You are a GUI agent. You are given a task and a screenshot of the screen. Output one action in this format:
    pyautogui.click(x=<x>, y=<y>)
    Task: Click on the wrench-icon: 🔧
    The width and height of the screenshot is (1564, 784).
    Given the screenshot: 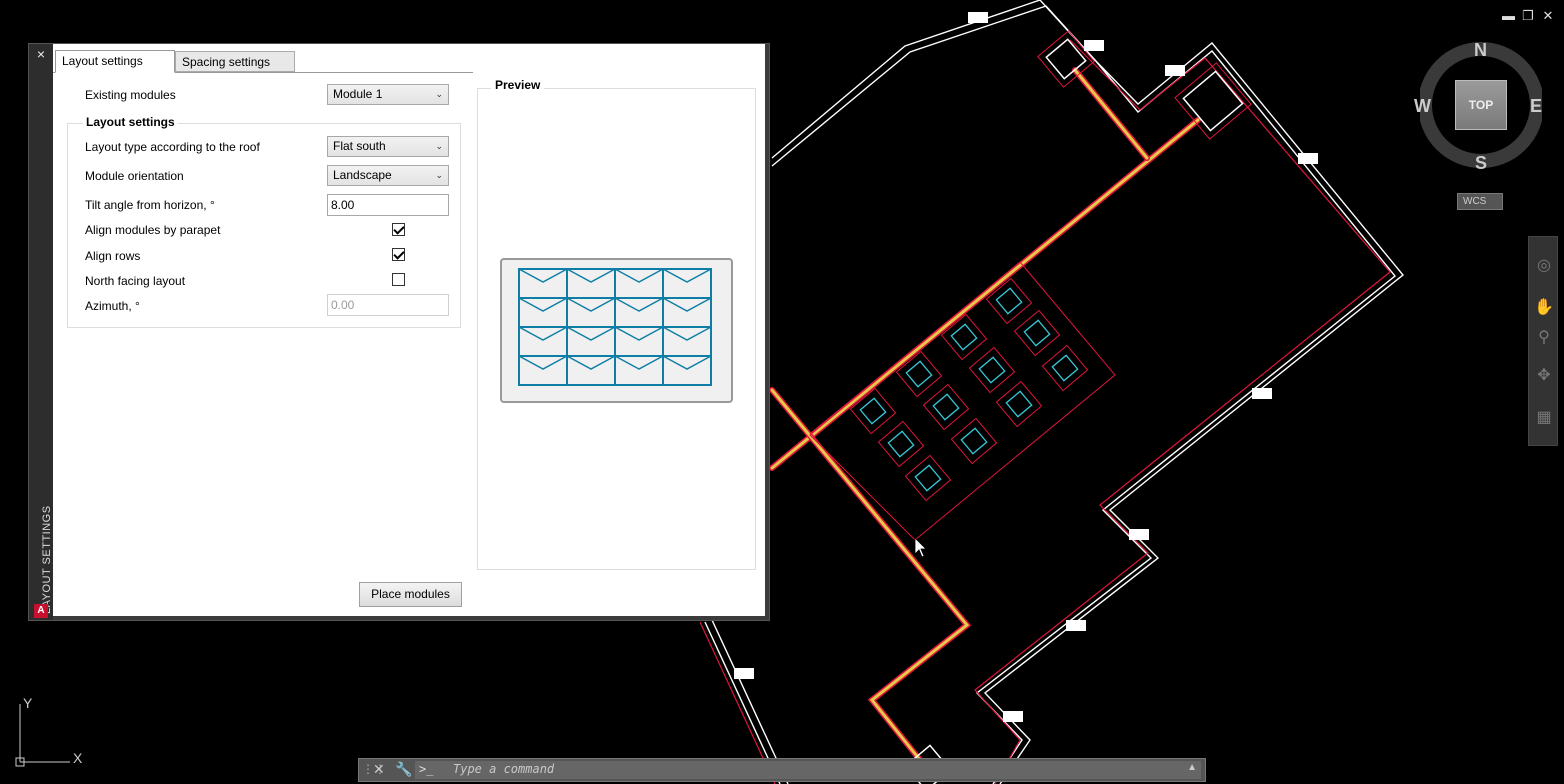 What is the action you would take?
    pyautogui.click(x=403, y=769)
    